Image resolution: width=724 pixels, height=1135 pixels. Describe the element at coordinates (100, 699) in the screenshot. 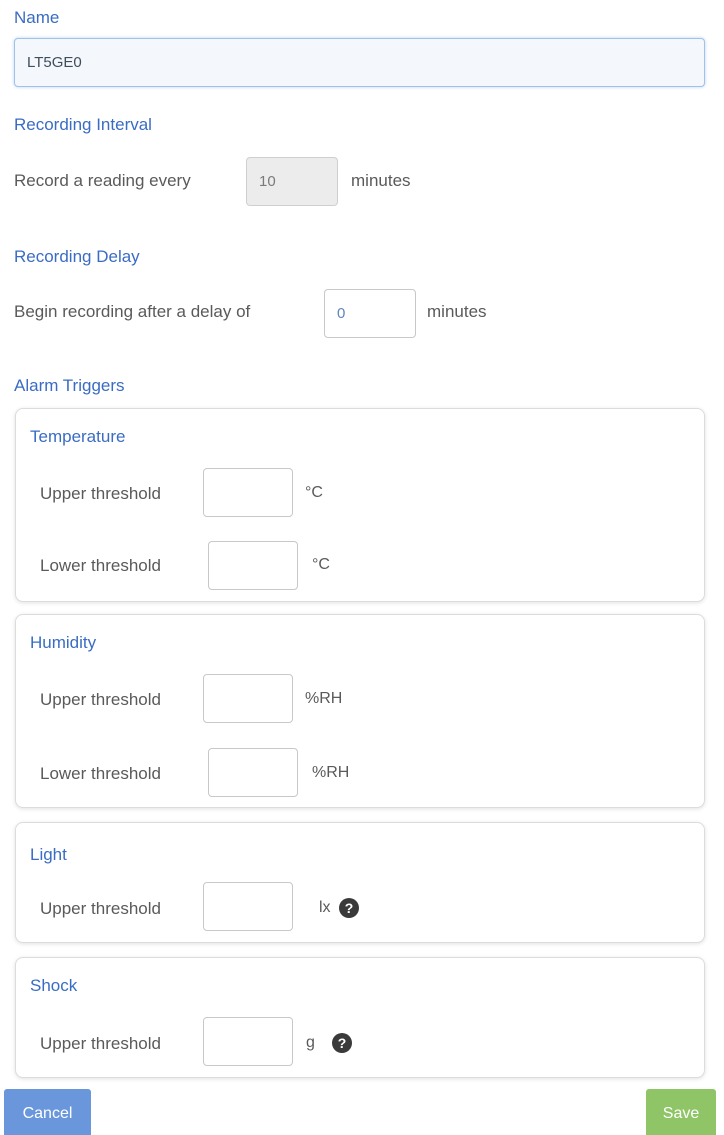

I see `humidity-upper-label: Upper threshold` at that location.